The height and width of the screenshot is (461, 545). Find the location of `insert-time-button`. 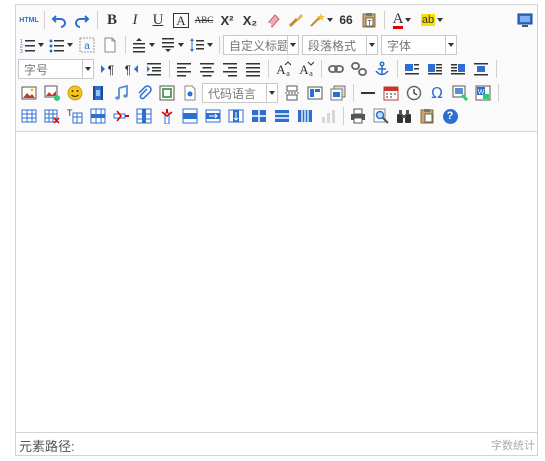

insert-time-button is located at coordinates (414, 93).